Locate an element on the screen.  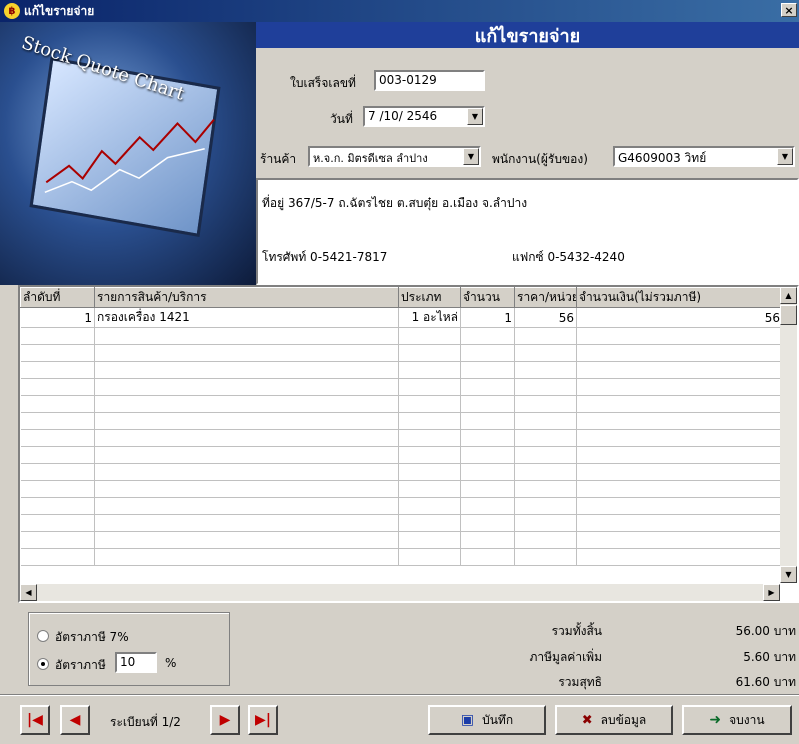
total-label: รวมทั้งสิ้น is located at coordinates (576, 631).